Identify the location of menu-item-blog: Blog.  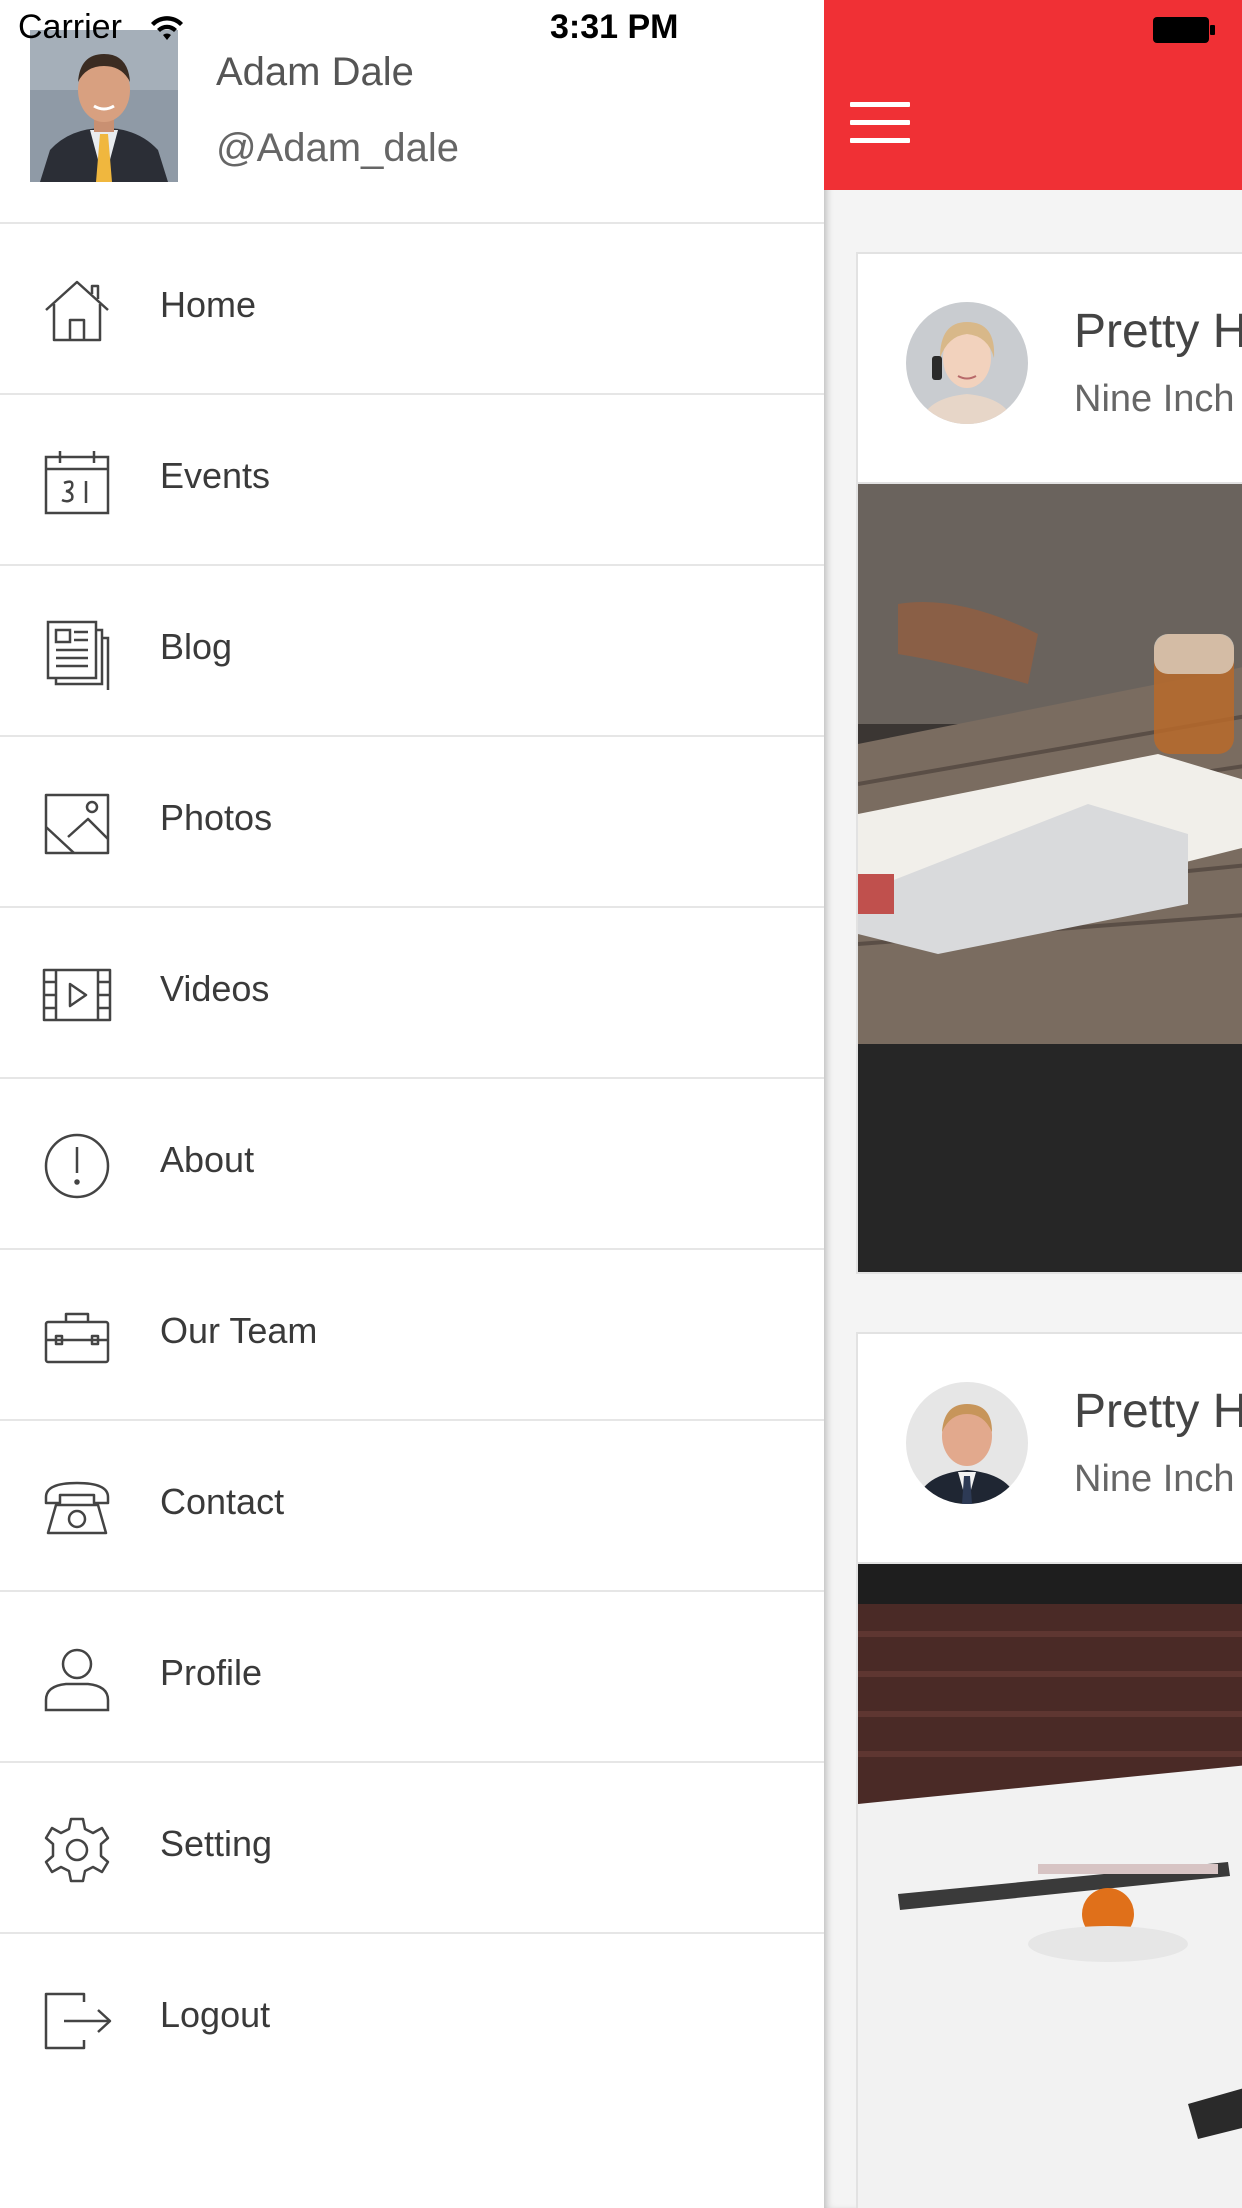
(412, 651).